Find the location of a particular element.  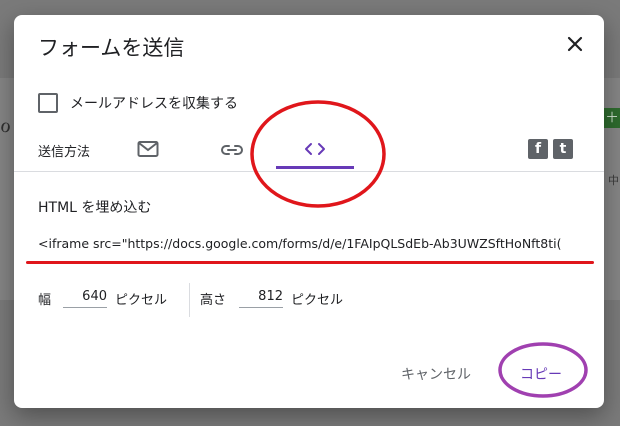

background-text-fragment: 中 is located at coordinates (613, 180).